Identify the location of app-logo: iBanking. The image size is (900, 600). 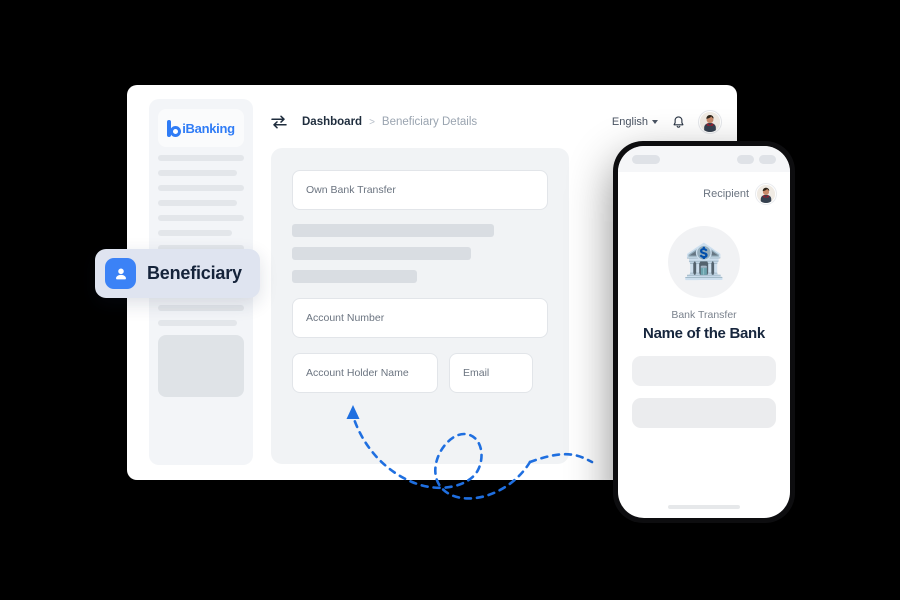
(201, 128).